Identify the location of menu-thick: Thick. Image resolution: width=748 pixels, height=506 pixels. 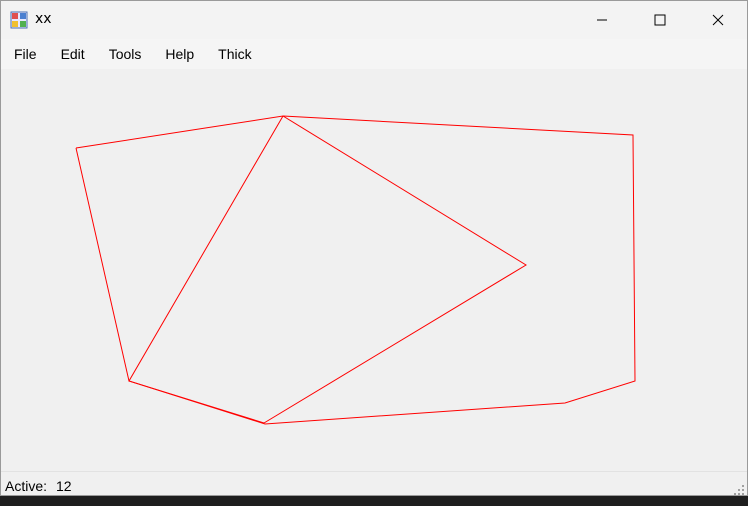
(234, 54).